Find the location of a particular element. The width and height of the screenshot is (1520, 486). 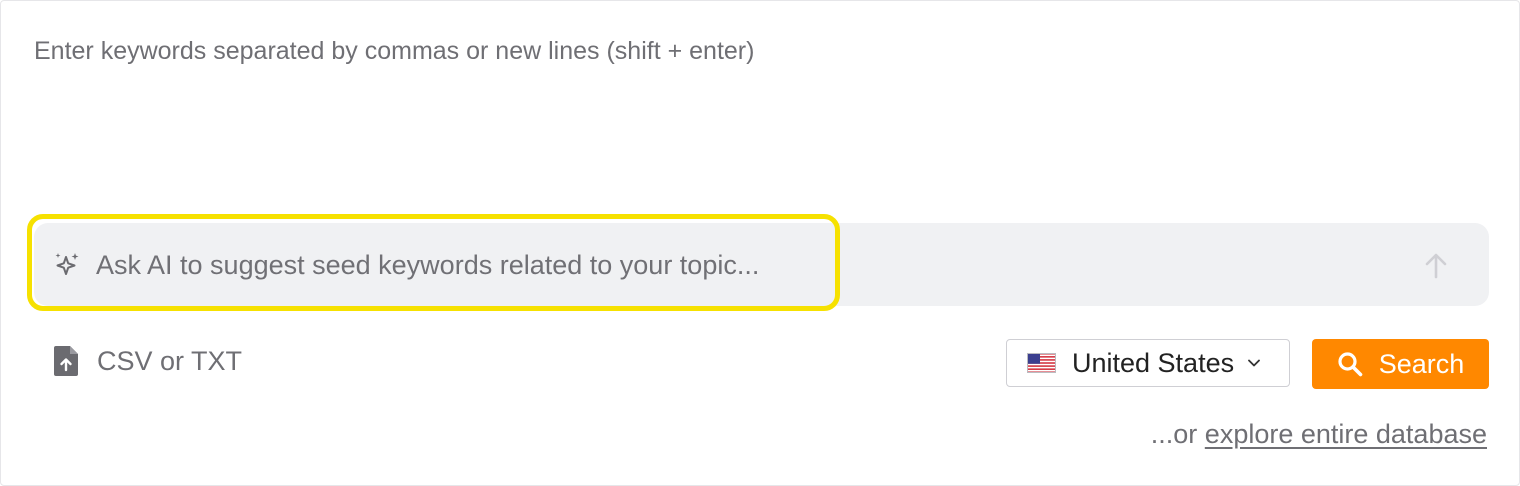

search-button: Search is located at coordinates (1400, 364).